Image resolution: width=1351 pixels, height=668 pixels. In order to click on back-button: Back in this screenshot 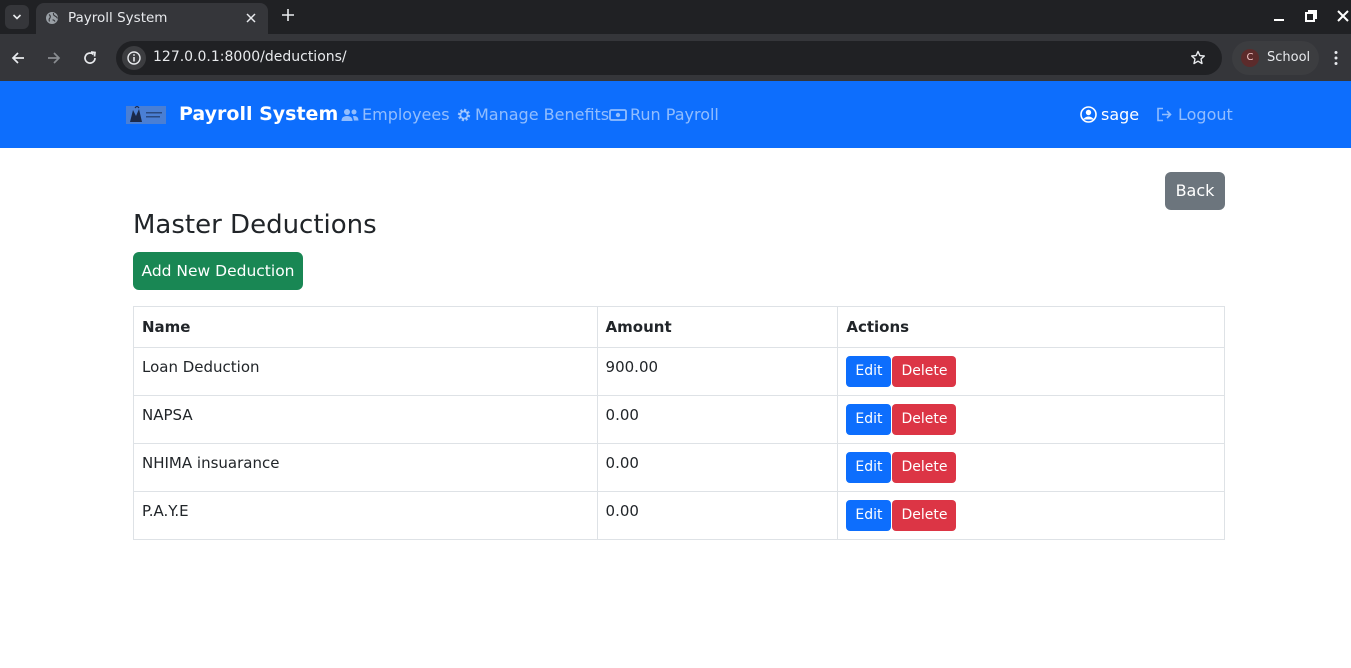, I will do `click(1195, 191)`.